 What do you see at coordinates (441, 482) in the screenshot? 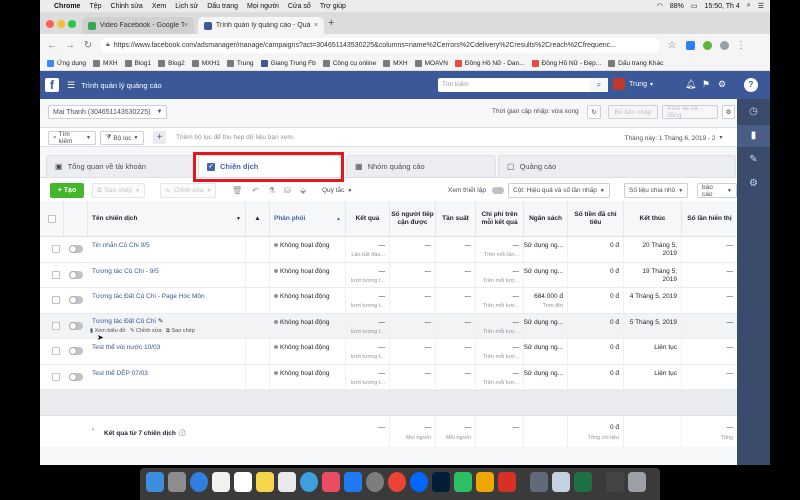
I see `photoshop-icon` at bounding box center [441, 482].